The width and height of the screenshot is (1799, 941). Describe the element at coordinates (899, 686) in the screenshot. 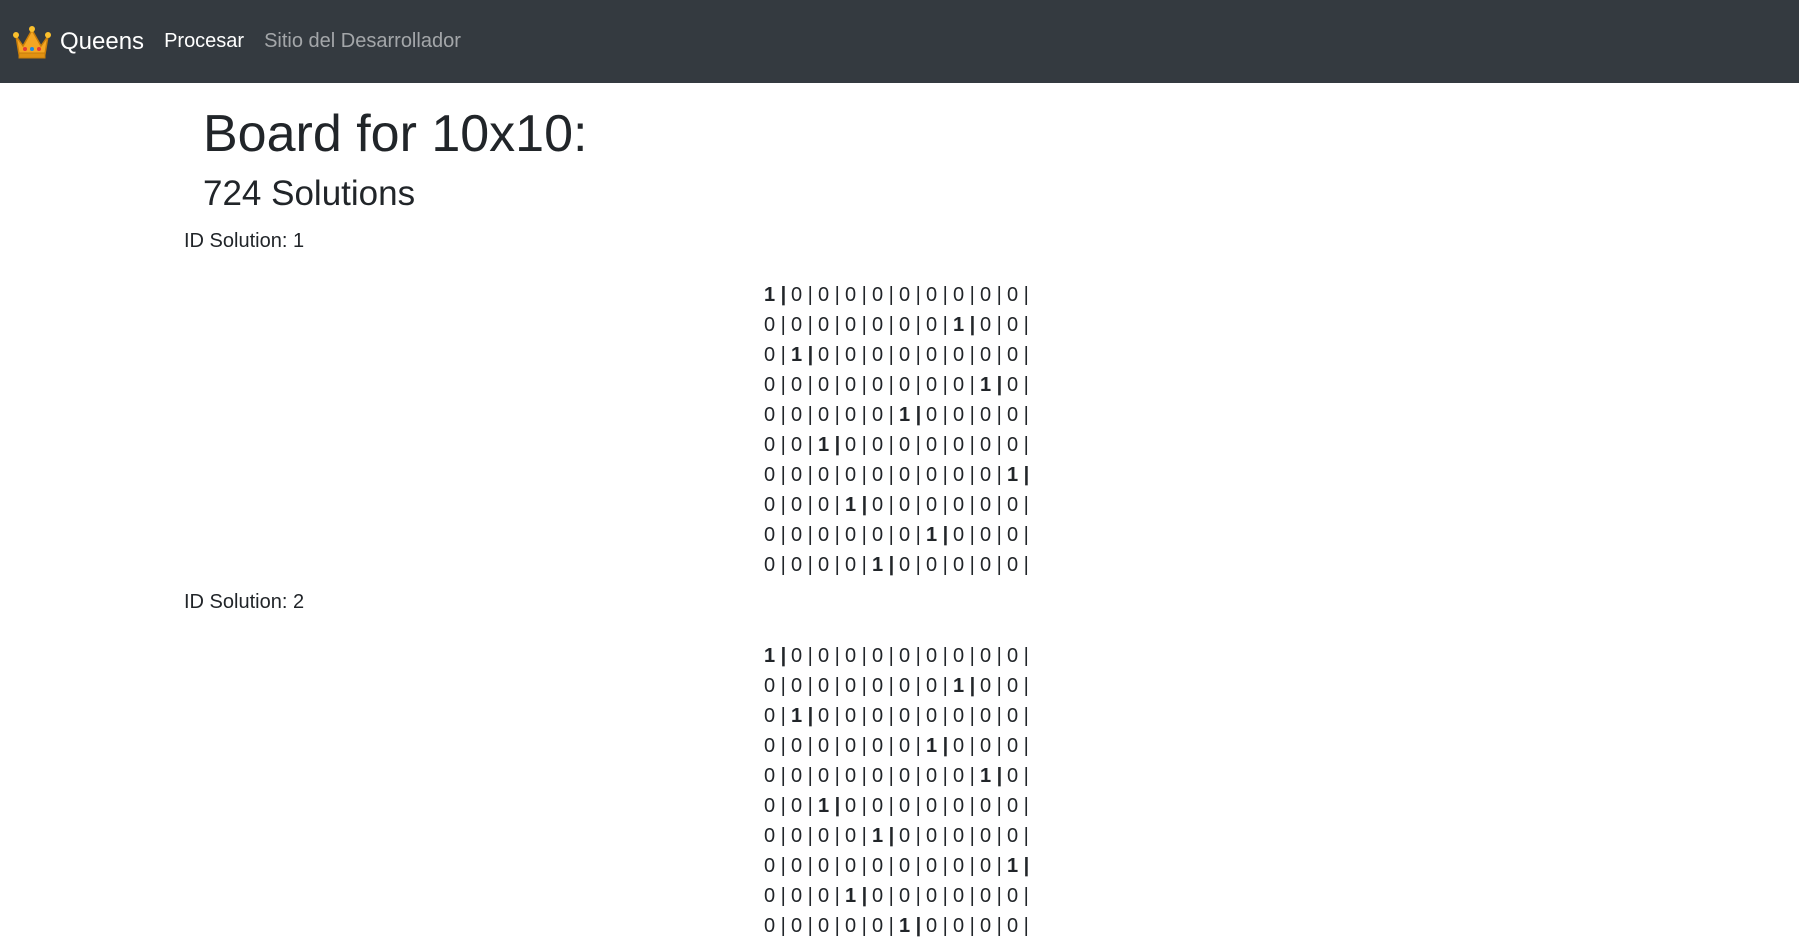

I see `board-row: 0 | 0 | 0 | 0 | 0 | 0 | 0 | 1 | 0 | 0 |` at that location.